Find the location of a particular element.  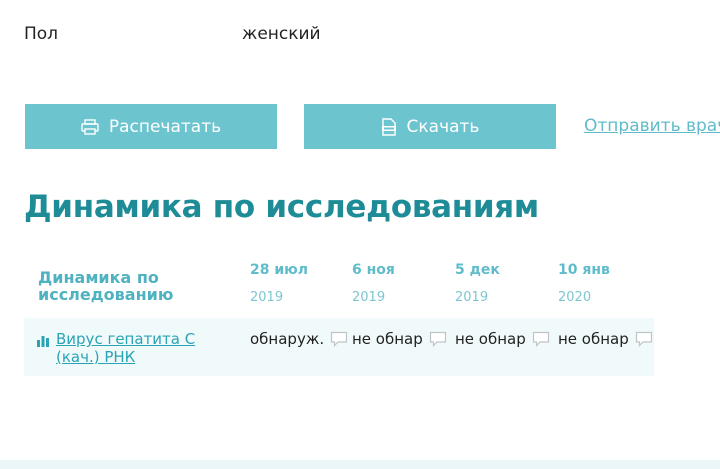

download-button-label: Скачать is located at coordinates (443, 126).